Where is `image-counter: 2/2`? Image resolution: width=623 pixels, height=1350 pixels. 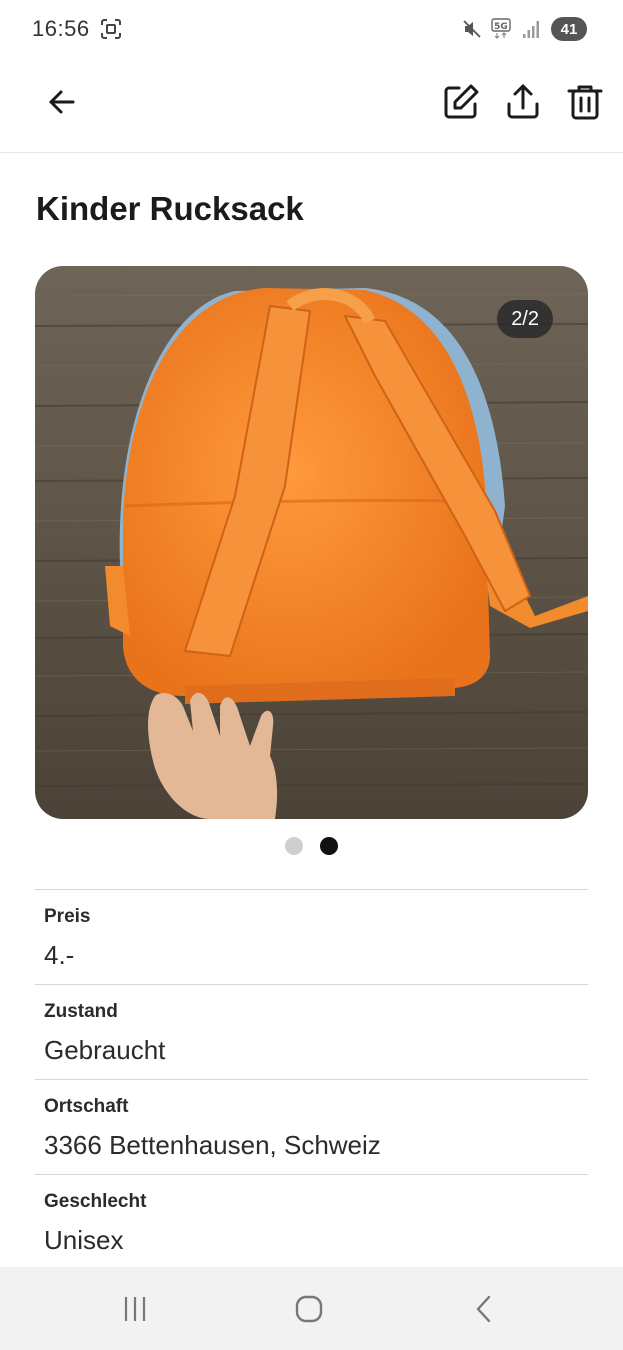 image-counter: 2/2 is located at coordinates (525, 319).